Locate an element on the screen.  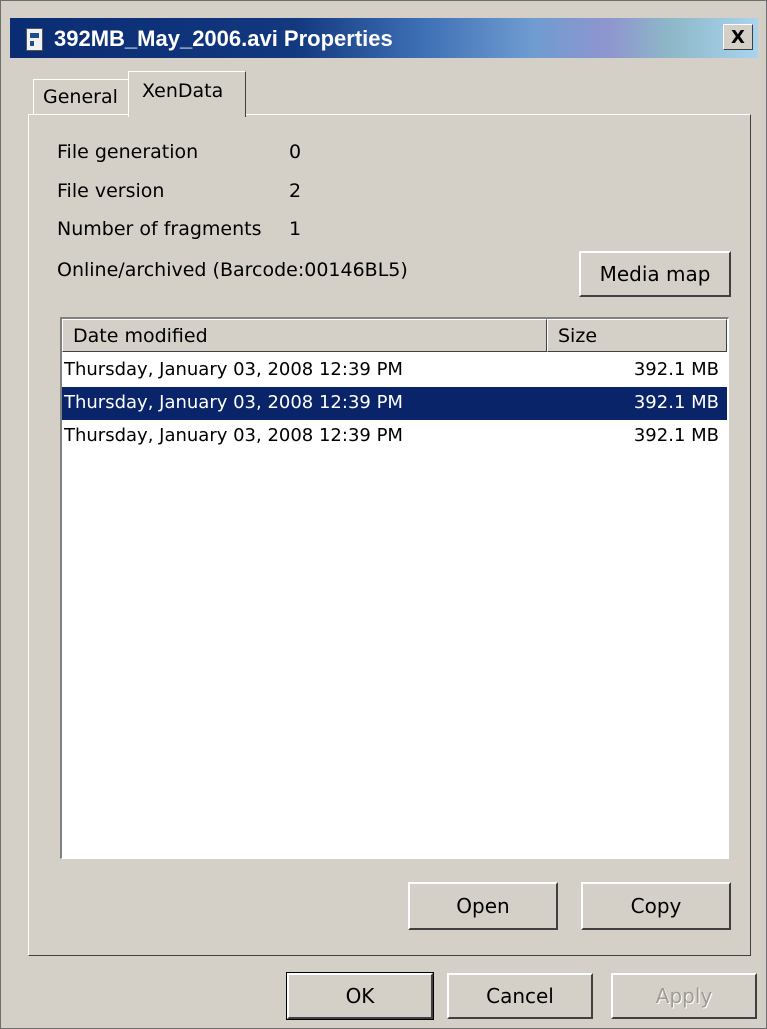
archive-status: Online/archived (Barcode:00146BL5) is located at coordinates (232, 270).